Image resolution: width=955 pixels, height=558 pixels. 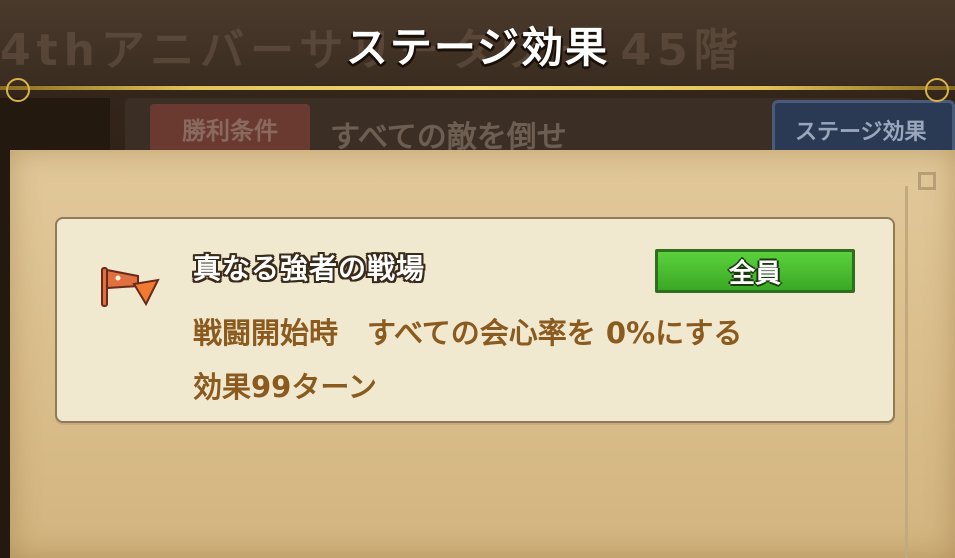 I want to click on title-divider, so click(x=477, y=90).